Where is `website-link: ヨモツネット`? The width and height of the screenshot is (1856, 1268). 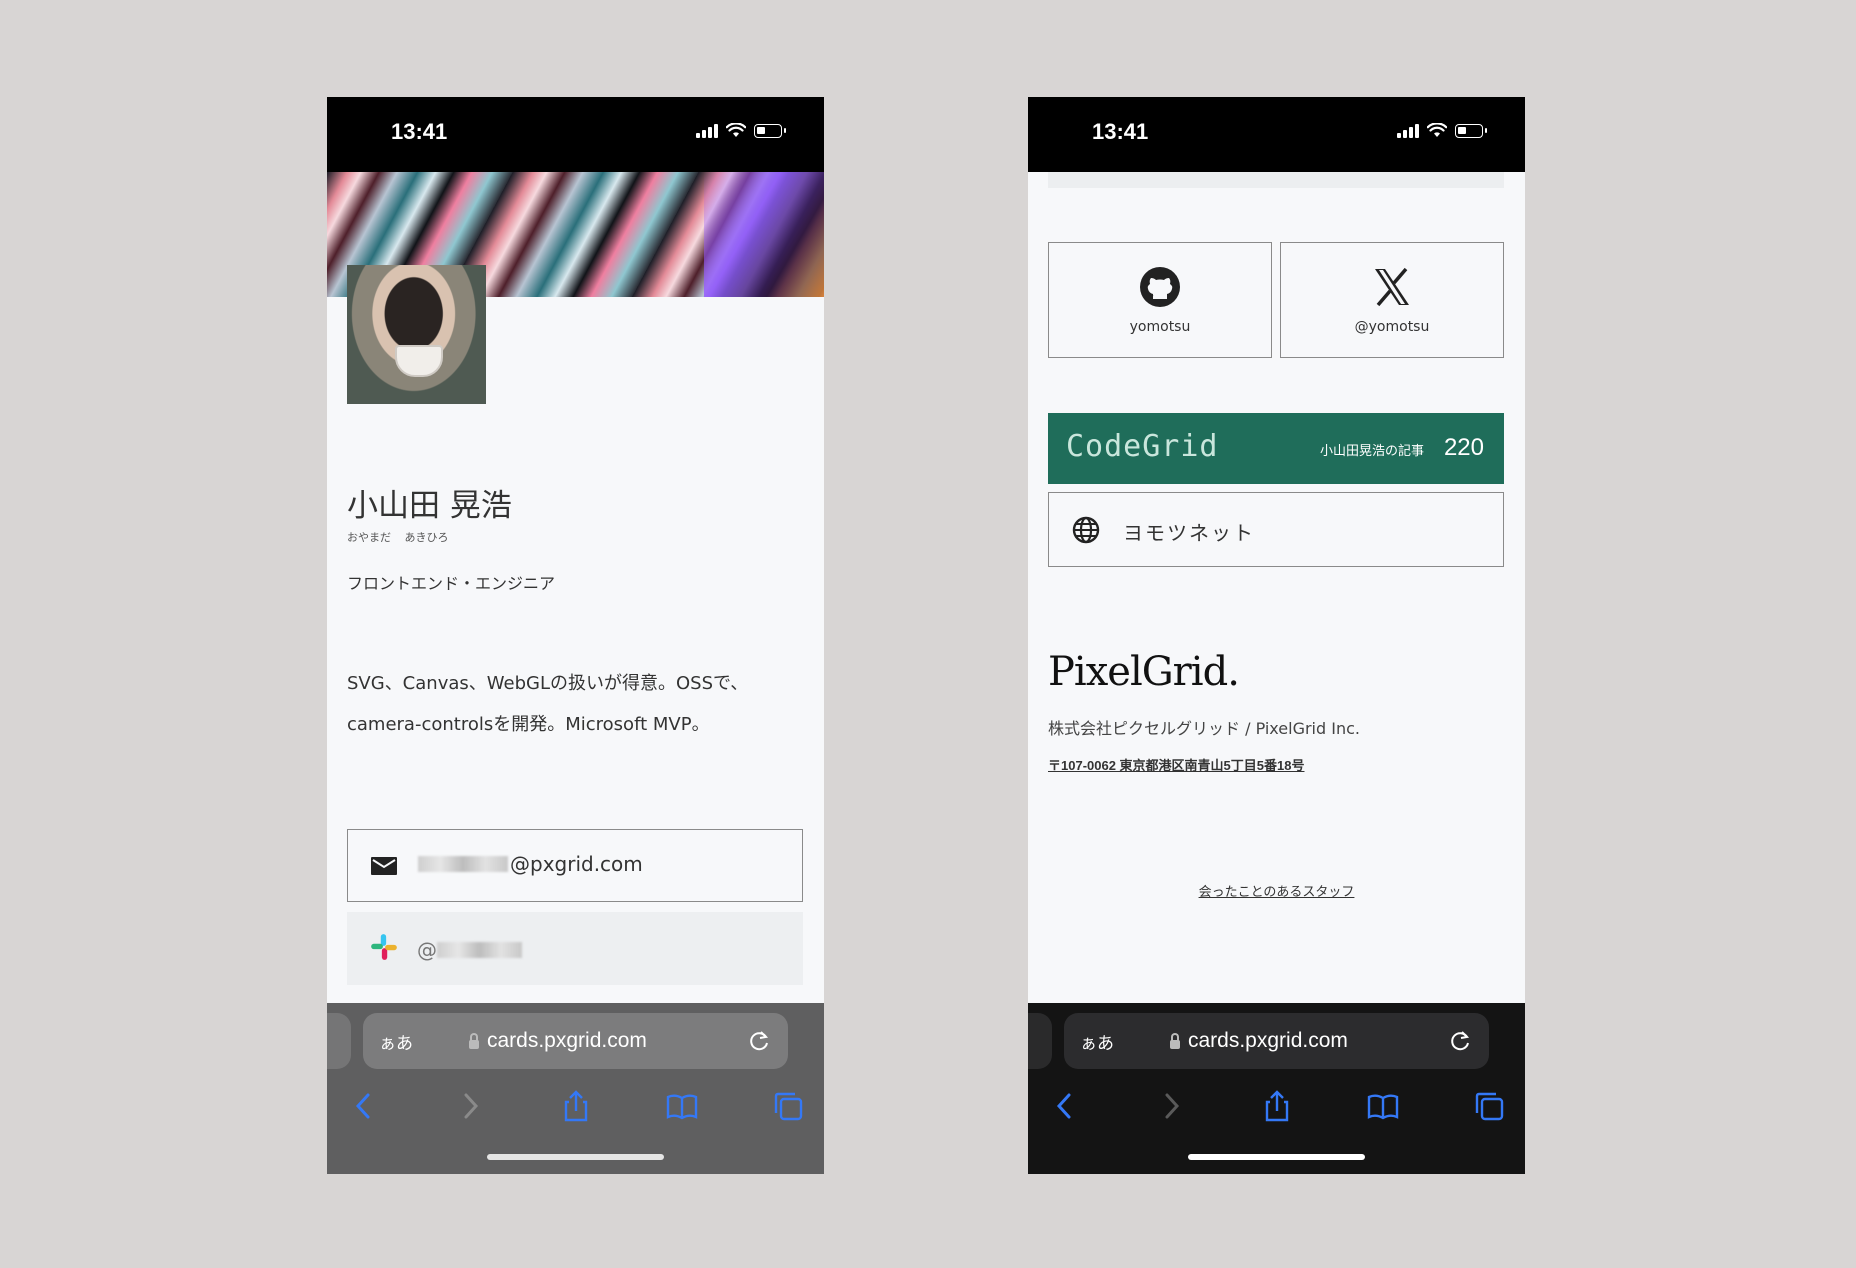 website-link: ヨモツネット is located at coordinates (1276, 529).